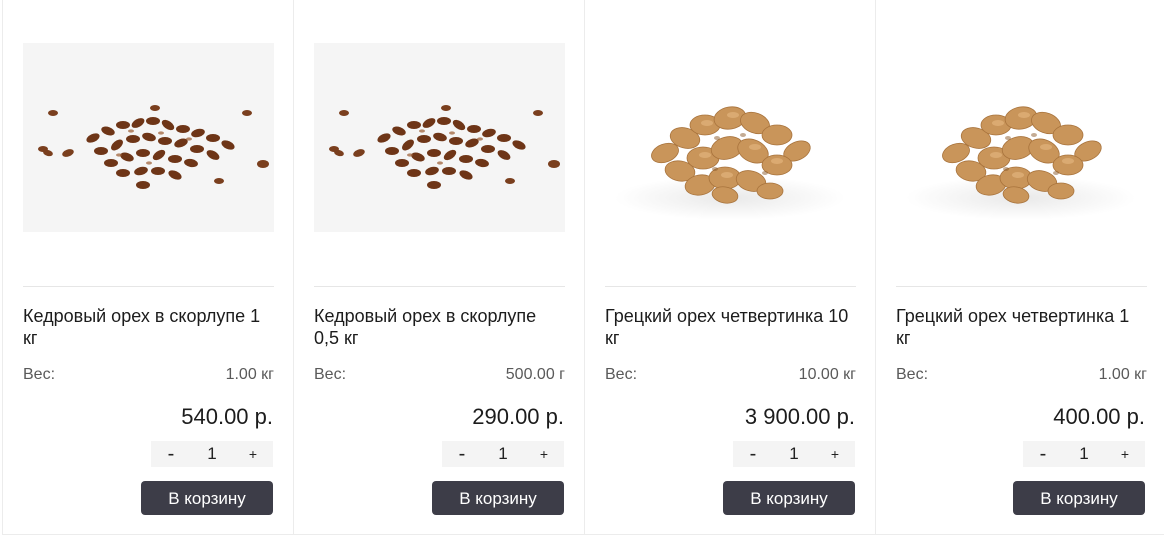  What do you see at coordinates (1021, 327) in the screenshot?
I see `product-title: Грецкий орех четвертинка 1 кг` at bounding box center [1021, 327].